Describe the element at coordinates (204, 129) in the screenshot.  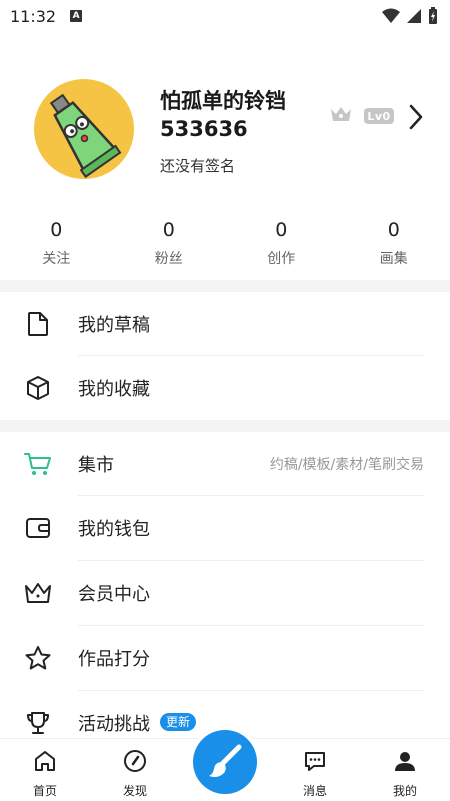
I see `user-id: 533636` at that location.